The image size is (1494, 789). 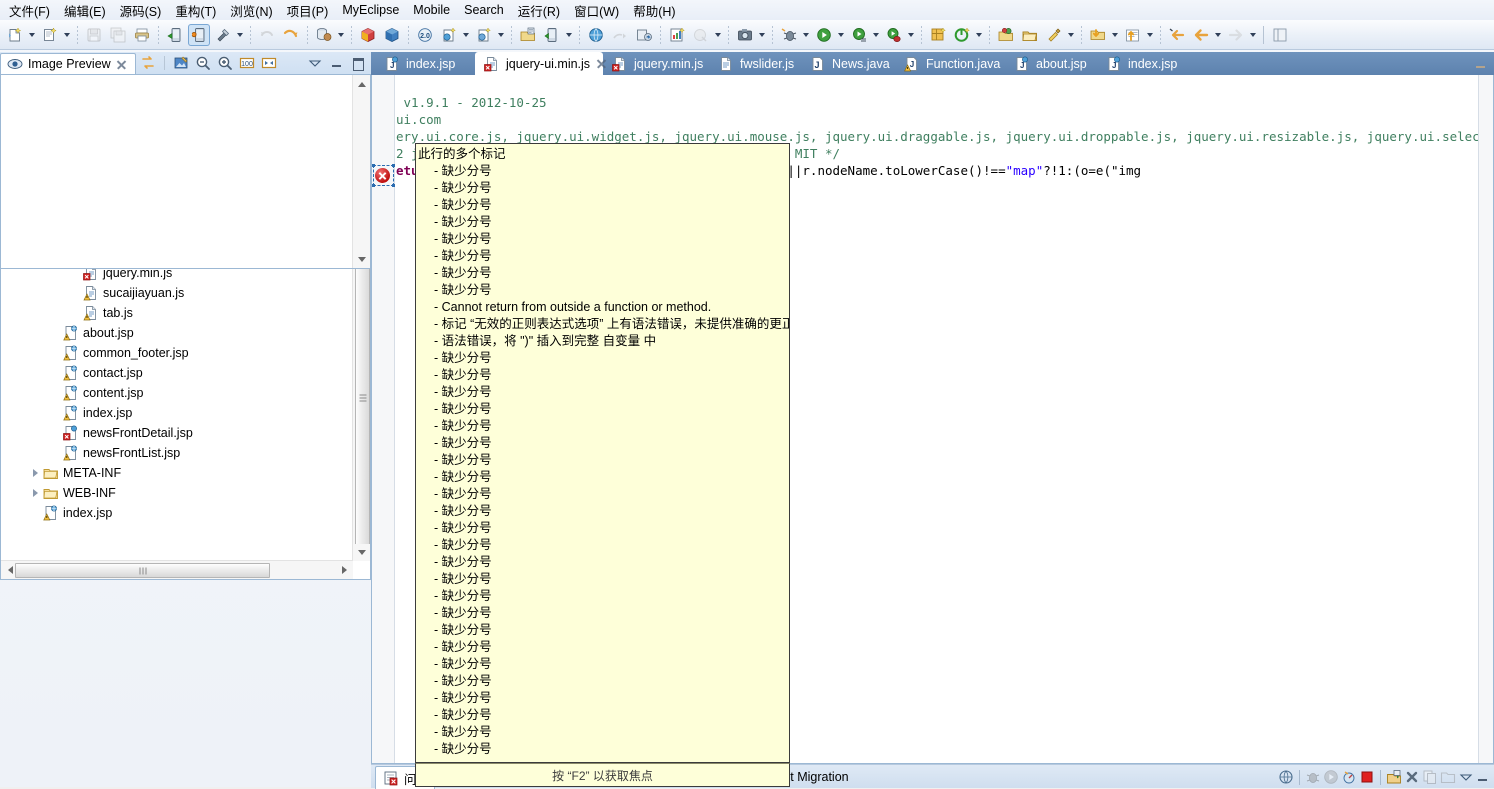 I want to click on toolbar-report-button, so click(x=677, y=35).